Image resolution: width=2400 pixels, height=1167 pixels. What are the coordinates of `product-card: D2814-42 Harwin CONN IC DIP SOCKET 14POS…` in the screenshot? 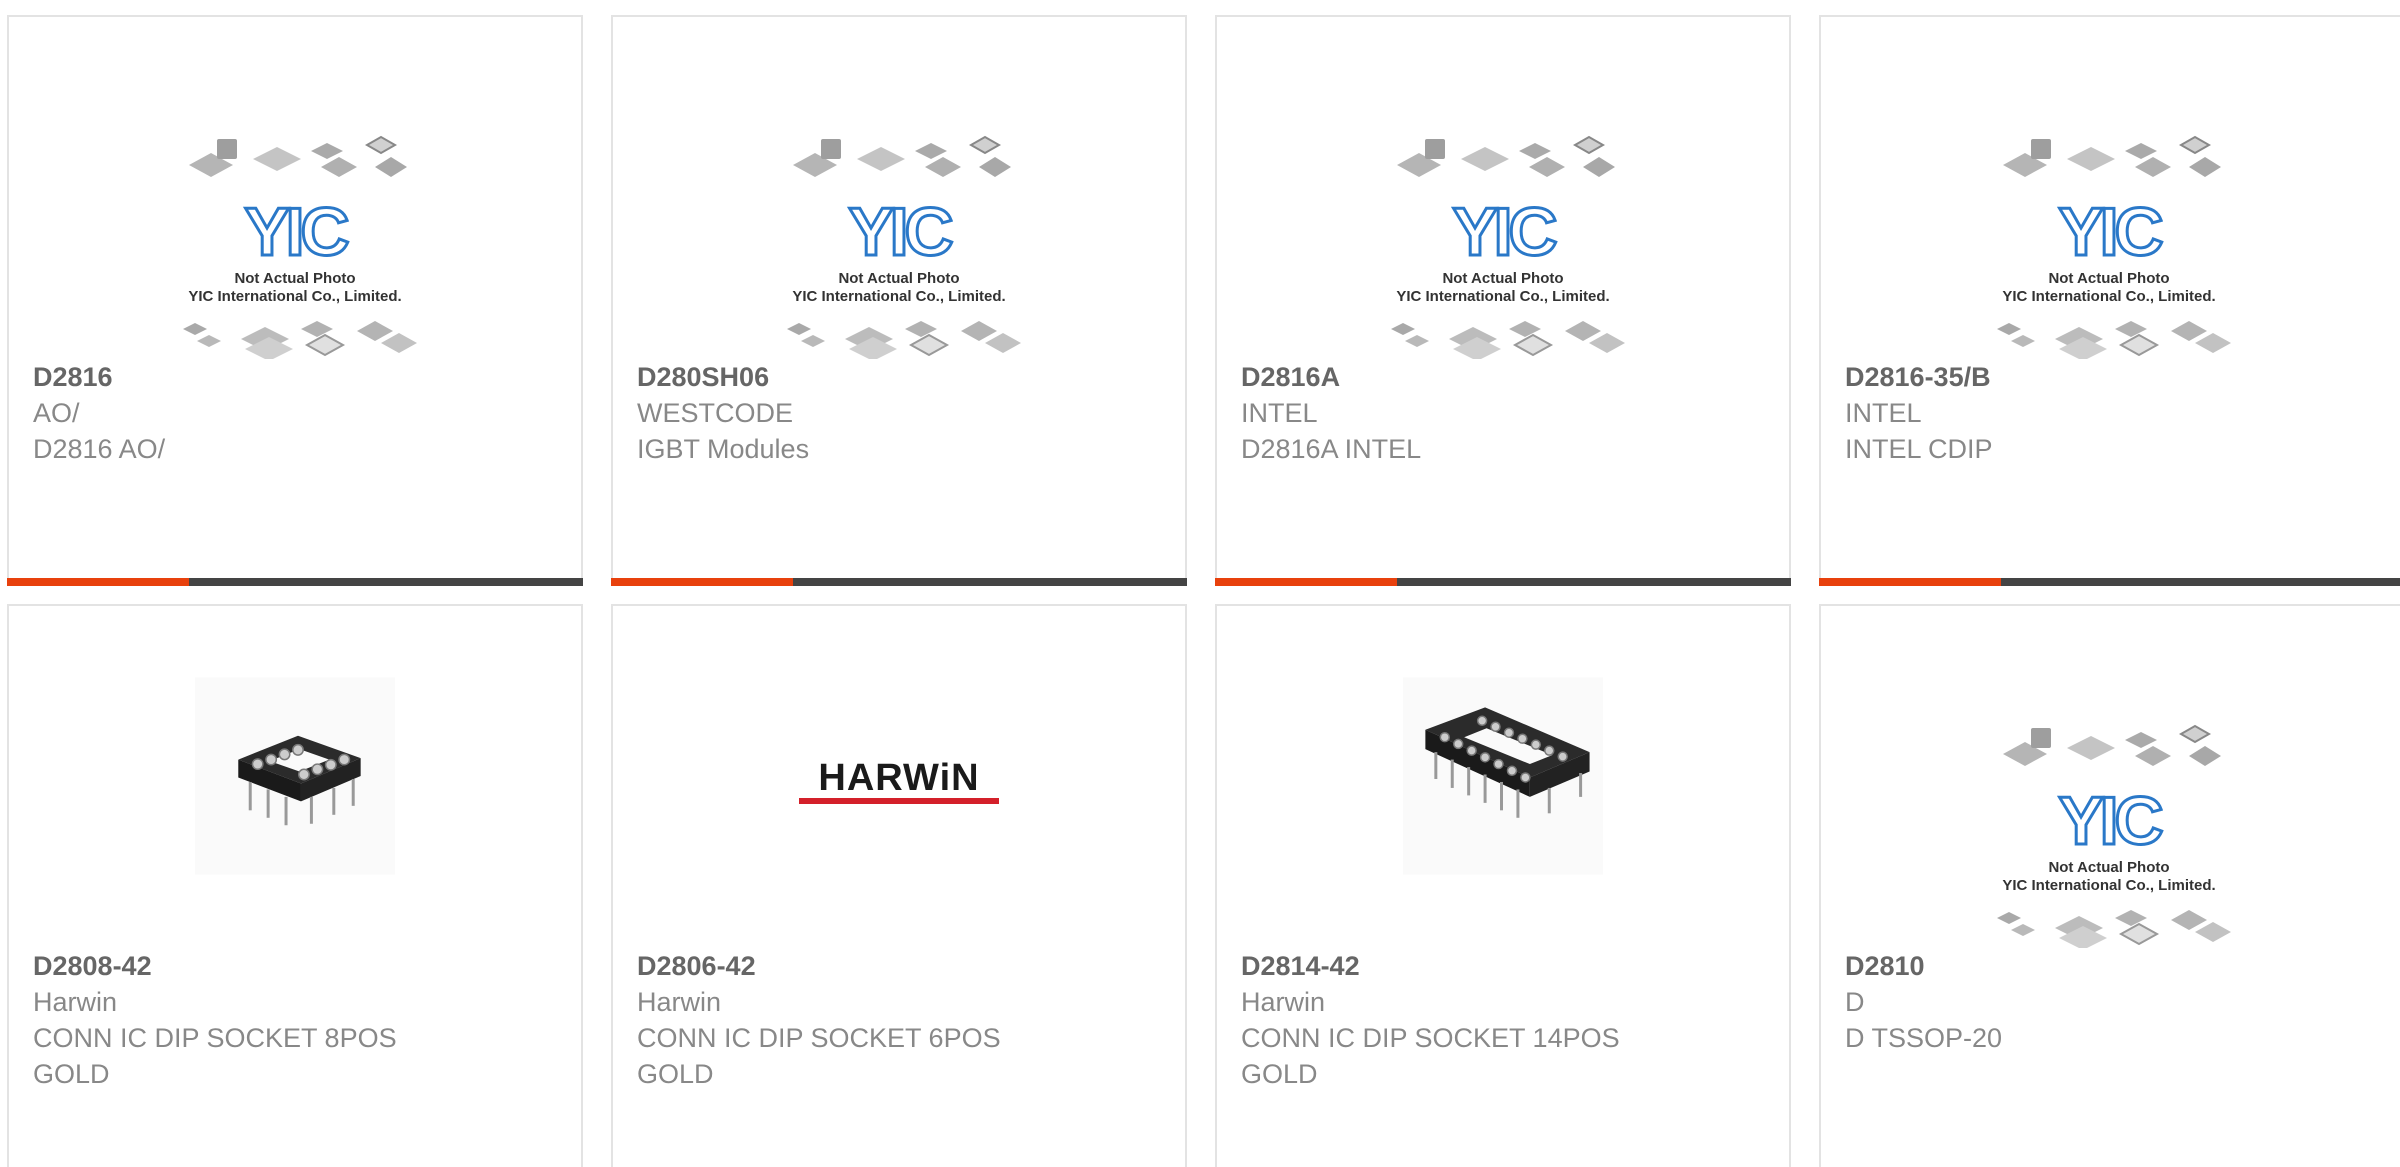 It's located at (1503, 885).